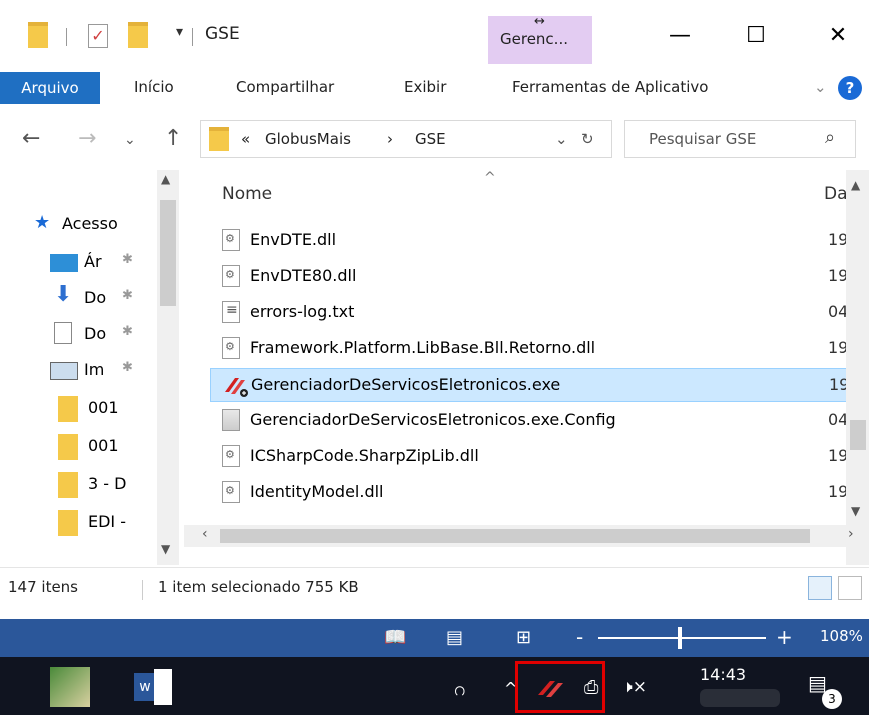  What do you see at coordinates (820, 588) in the screenshot?
I see `details-view-icon` at bounding box center [820, 588].